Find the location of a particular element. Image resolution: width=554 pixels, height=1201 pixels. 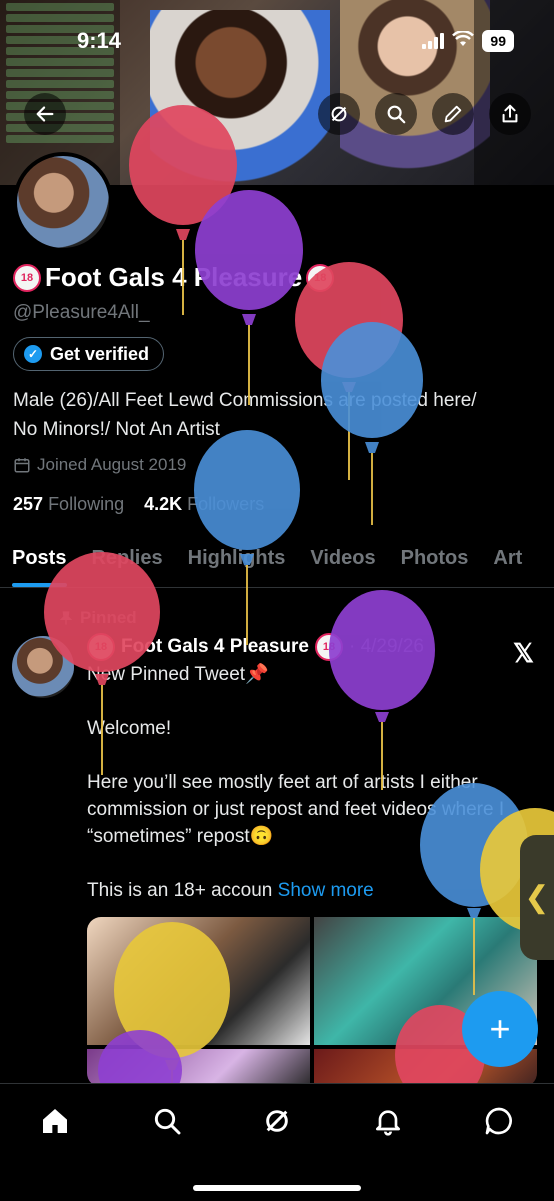

following-count: 257 is located at coordinates (28, 504).